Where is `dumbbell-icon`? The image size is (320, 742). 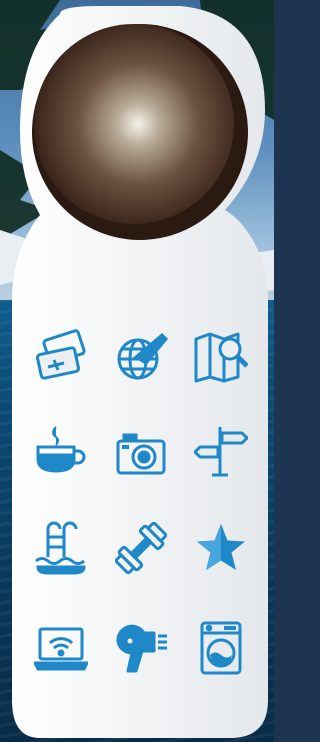 dumbbell-icon is located at coordinates (141, 548).